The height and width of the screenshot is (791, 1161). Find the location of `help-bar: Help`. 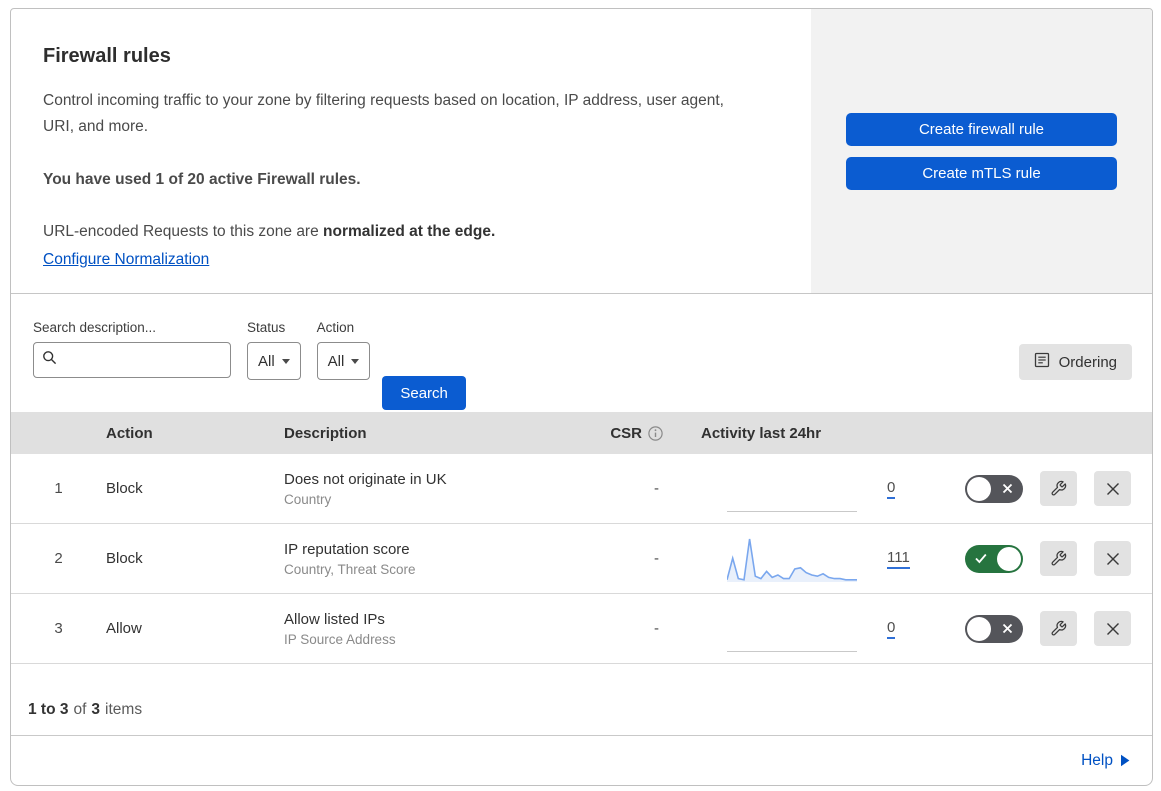

help-bar: Help is located at coordinates (581, 760).